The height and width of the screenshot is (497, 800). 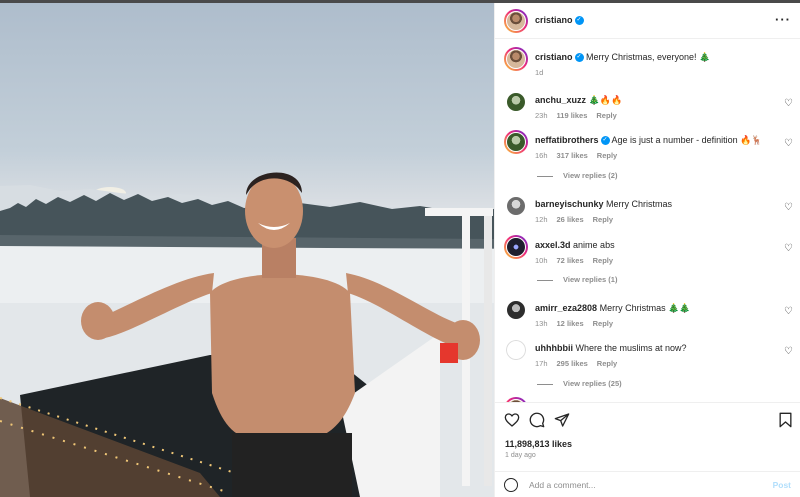 I want to click on comment-username: uhhhbbii, so click(x=554, y=348).